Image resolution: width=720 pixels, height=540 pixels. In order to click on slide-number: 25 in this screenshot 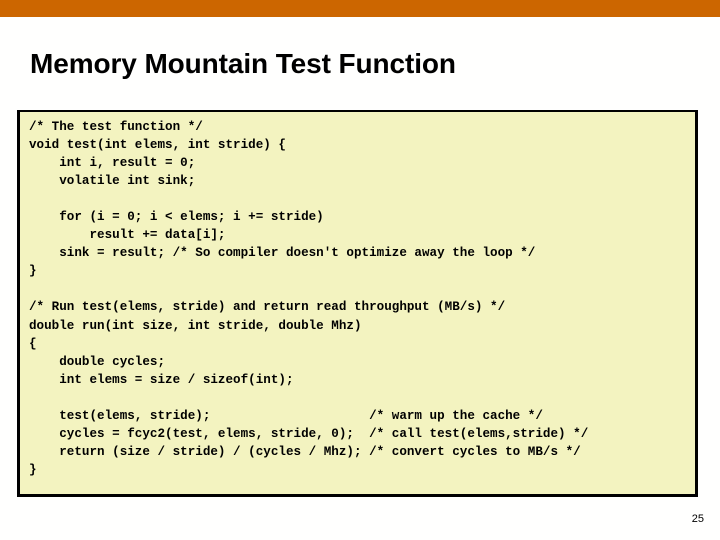, I will do `click(697, 519)`.